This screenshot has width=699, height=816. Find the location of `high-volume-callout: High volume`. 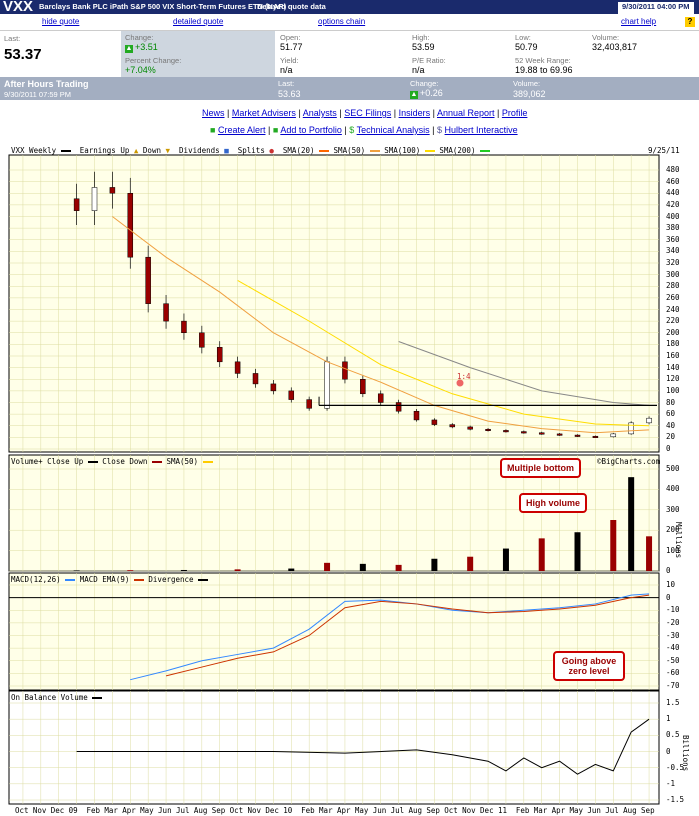

high-volume-callout: High volume is located at coordinates (553, 503).